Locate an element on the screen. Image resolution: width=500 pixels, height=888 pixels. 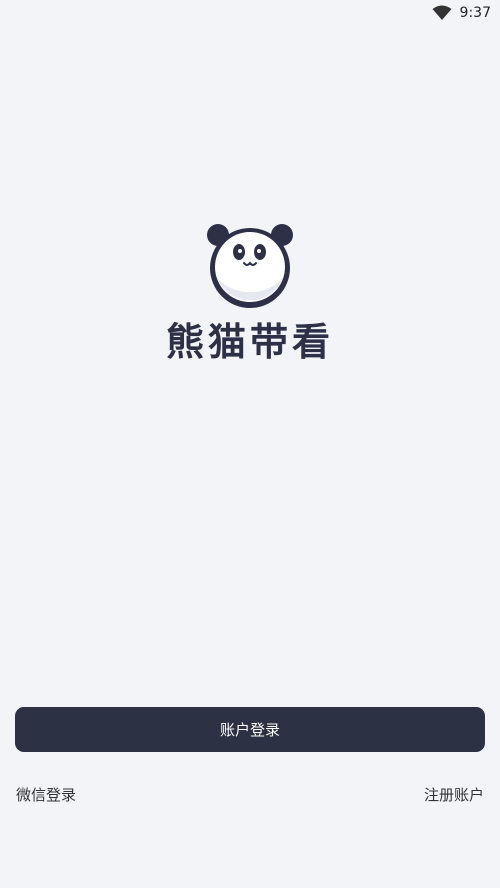
wifi-icon is located at coordinates (442, 12).